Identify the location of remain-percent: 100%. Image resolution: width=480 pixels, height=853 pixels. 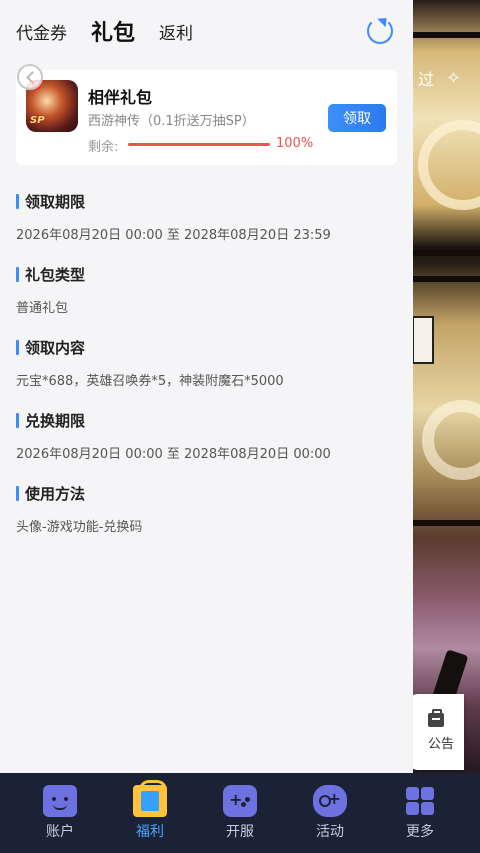
(295, 143).